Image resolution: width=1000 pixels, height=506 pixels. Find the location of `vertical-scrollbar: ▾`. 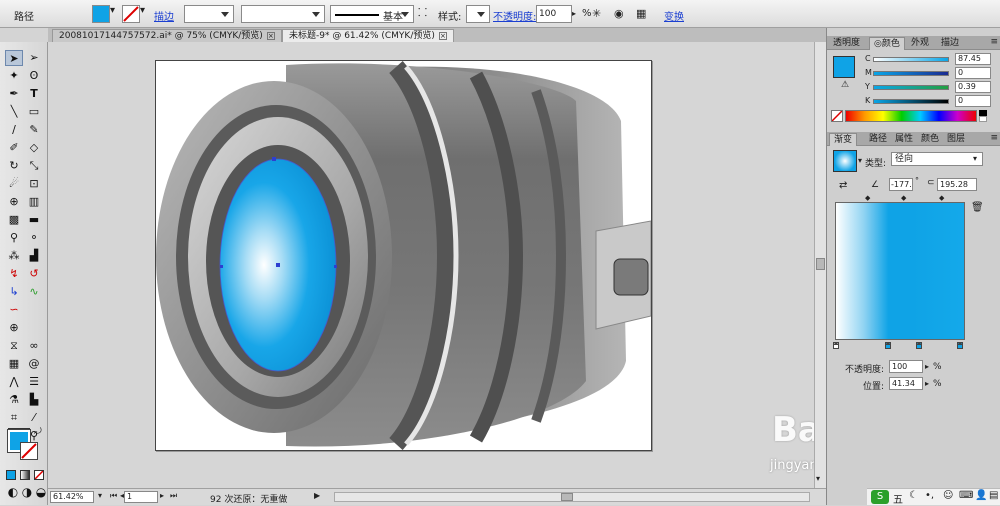

vertical-scrollbar: ▾ is located at coordinates (820, 265).